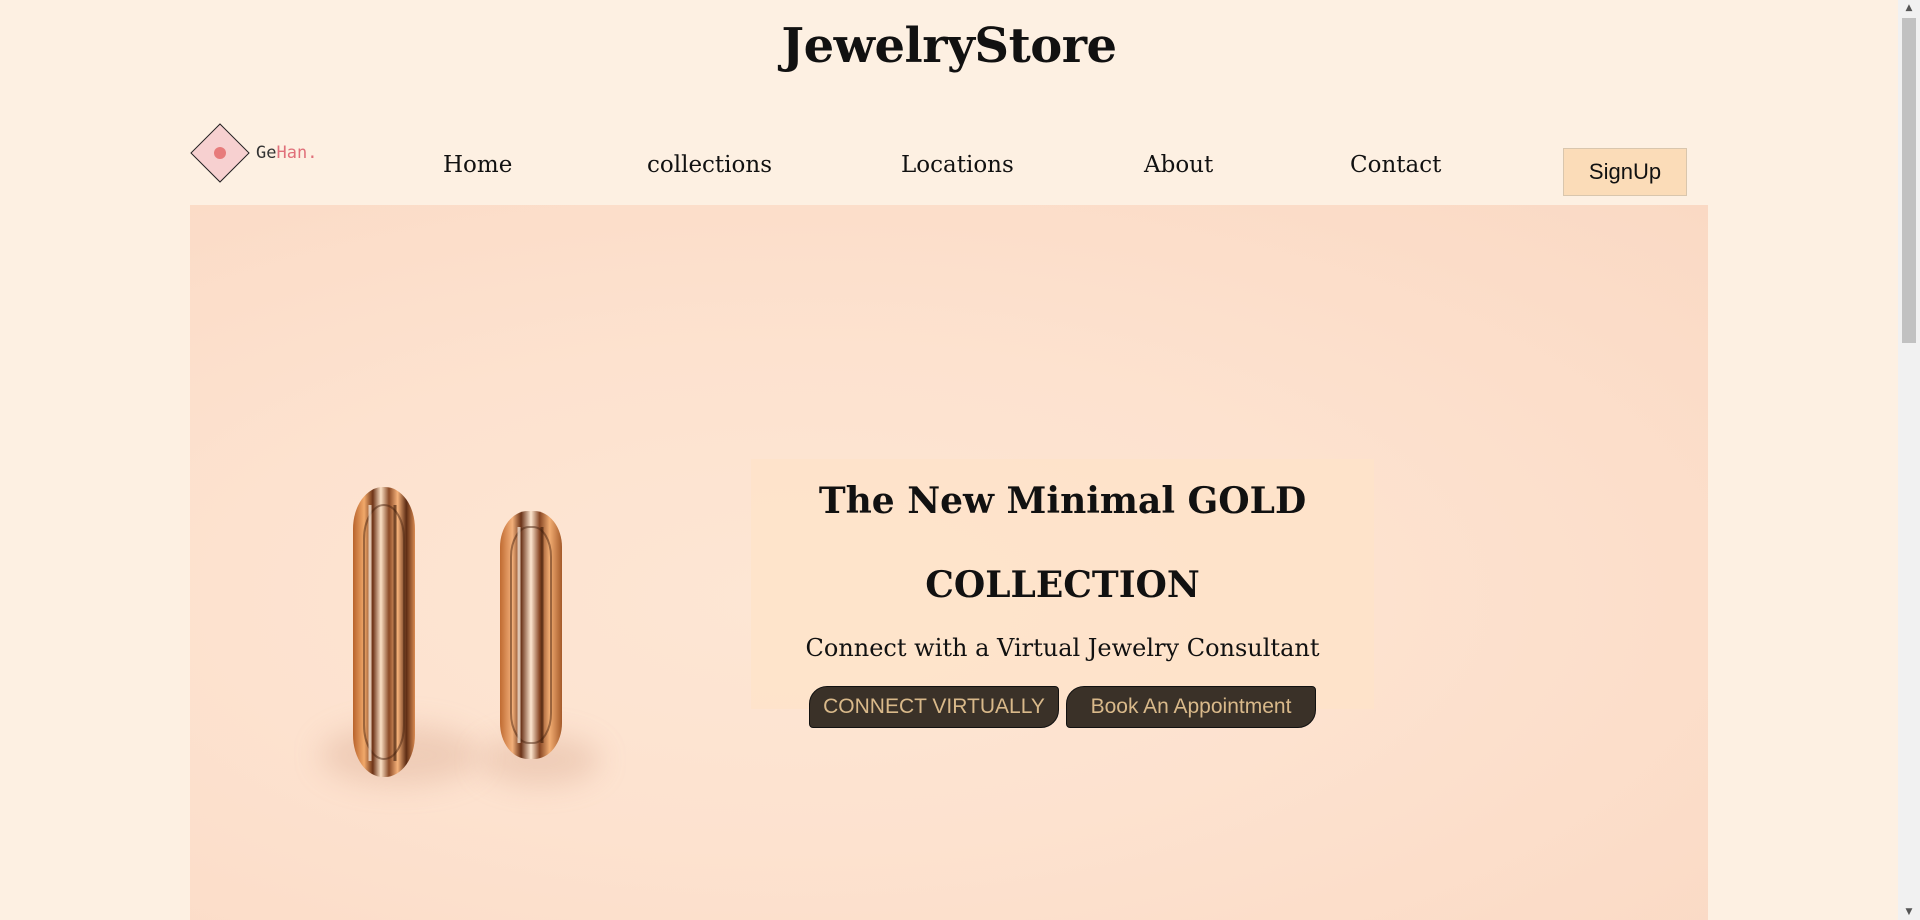 This screenshot has height=920, width=1920. What do you see at coordinates (1909, 180) in the screenshot?
I see `scroll-thumb` at bounding box center [1909, 180].